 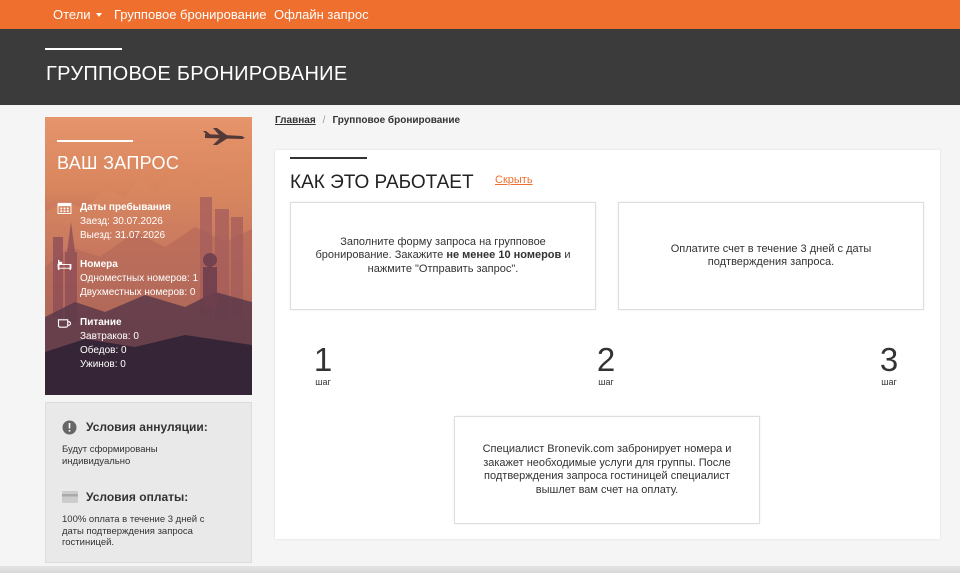 I want to click on rooms-heading: Номера, so click(x=99, y=264).